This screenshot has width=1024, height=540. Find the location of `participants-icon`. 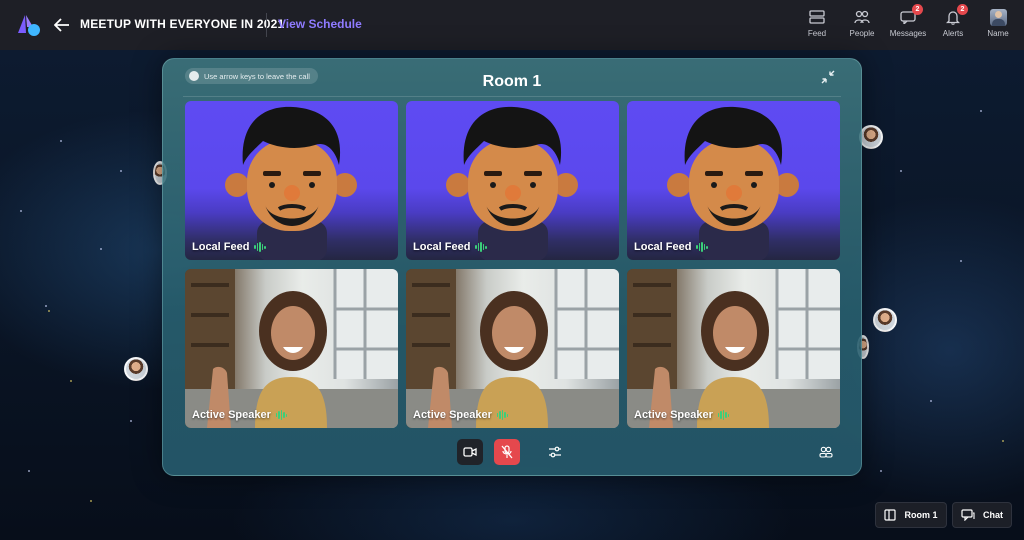

participants-icon is located at coordinates (826, 452).